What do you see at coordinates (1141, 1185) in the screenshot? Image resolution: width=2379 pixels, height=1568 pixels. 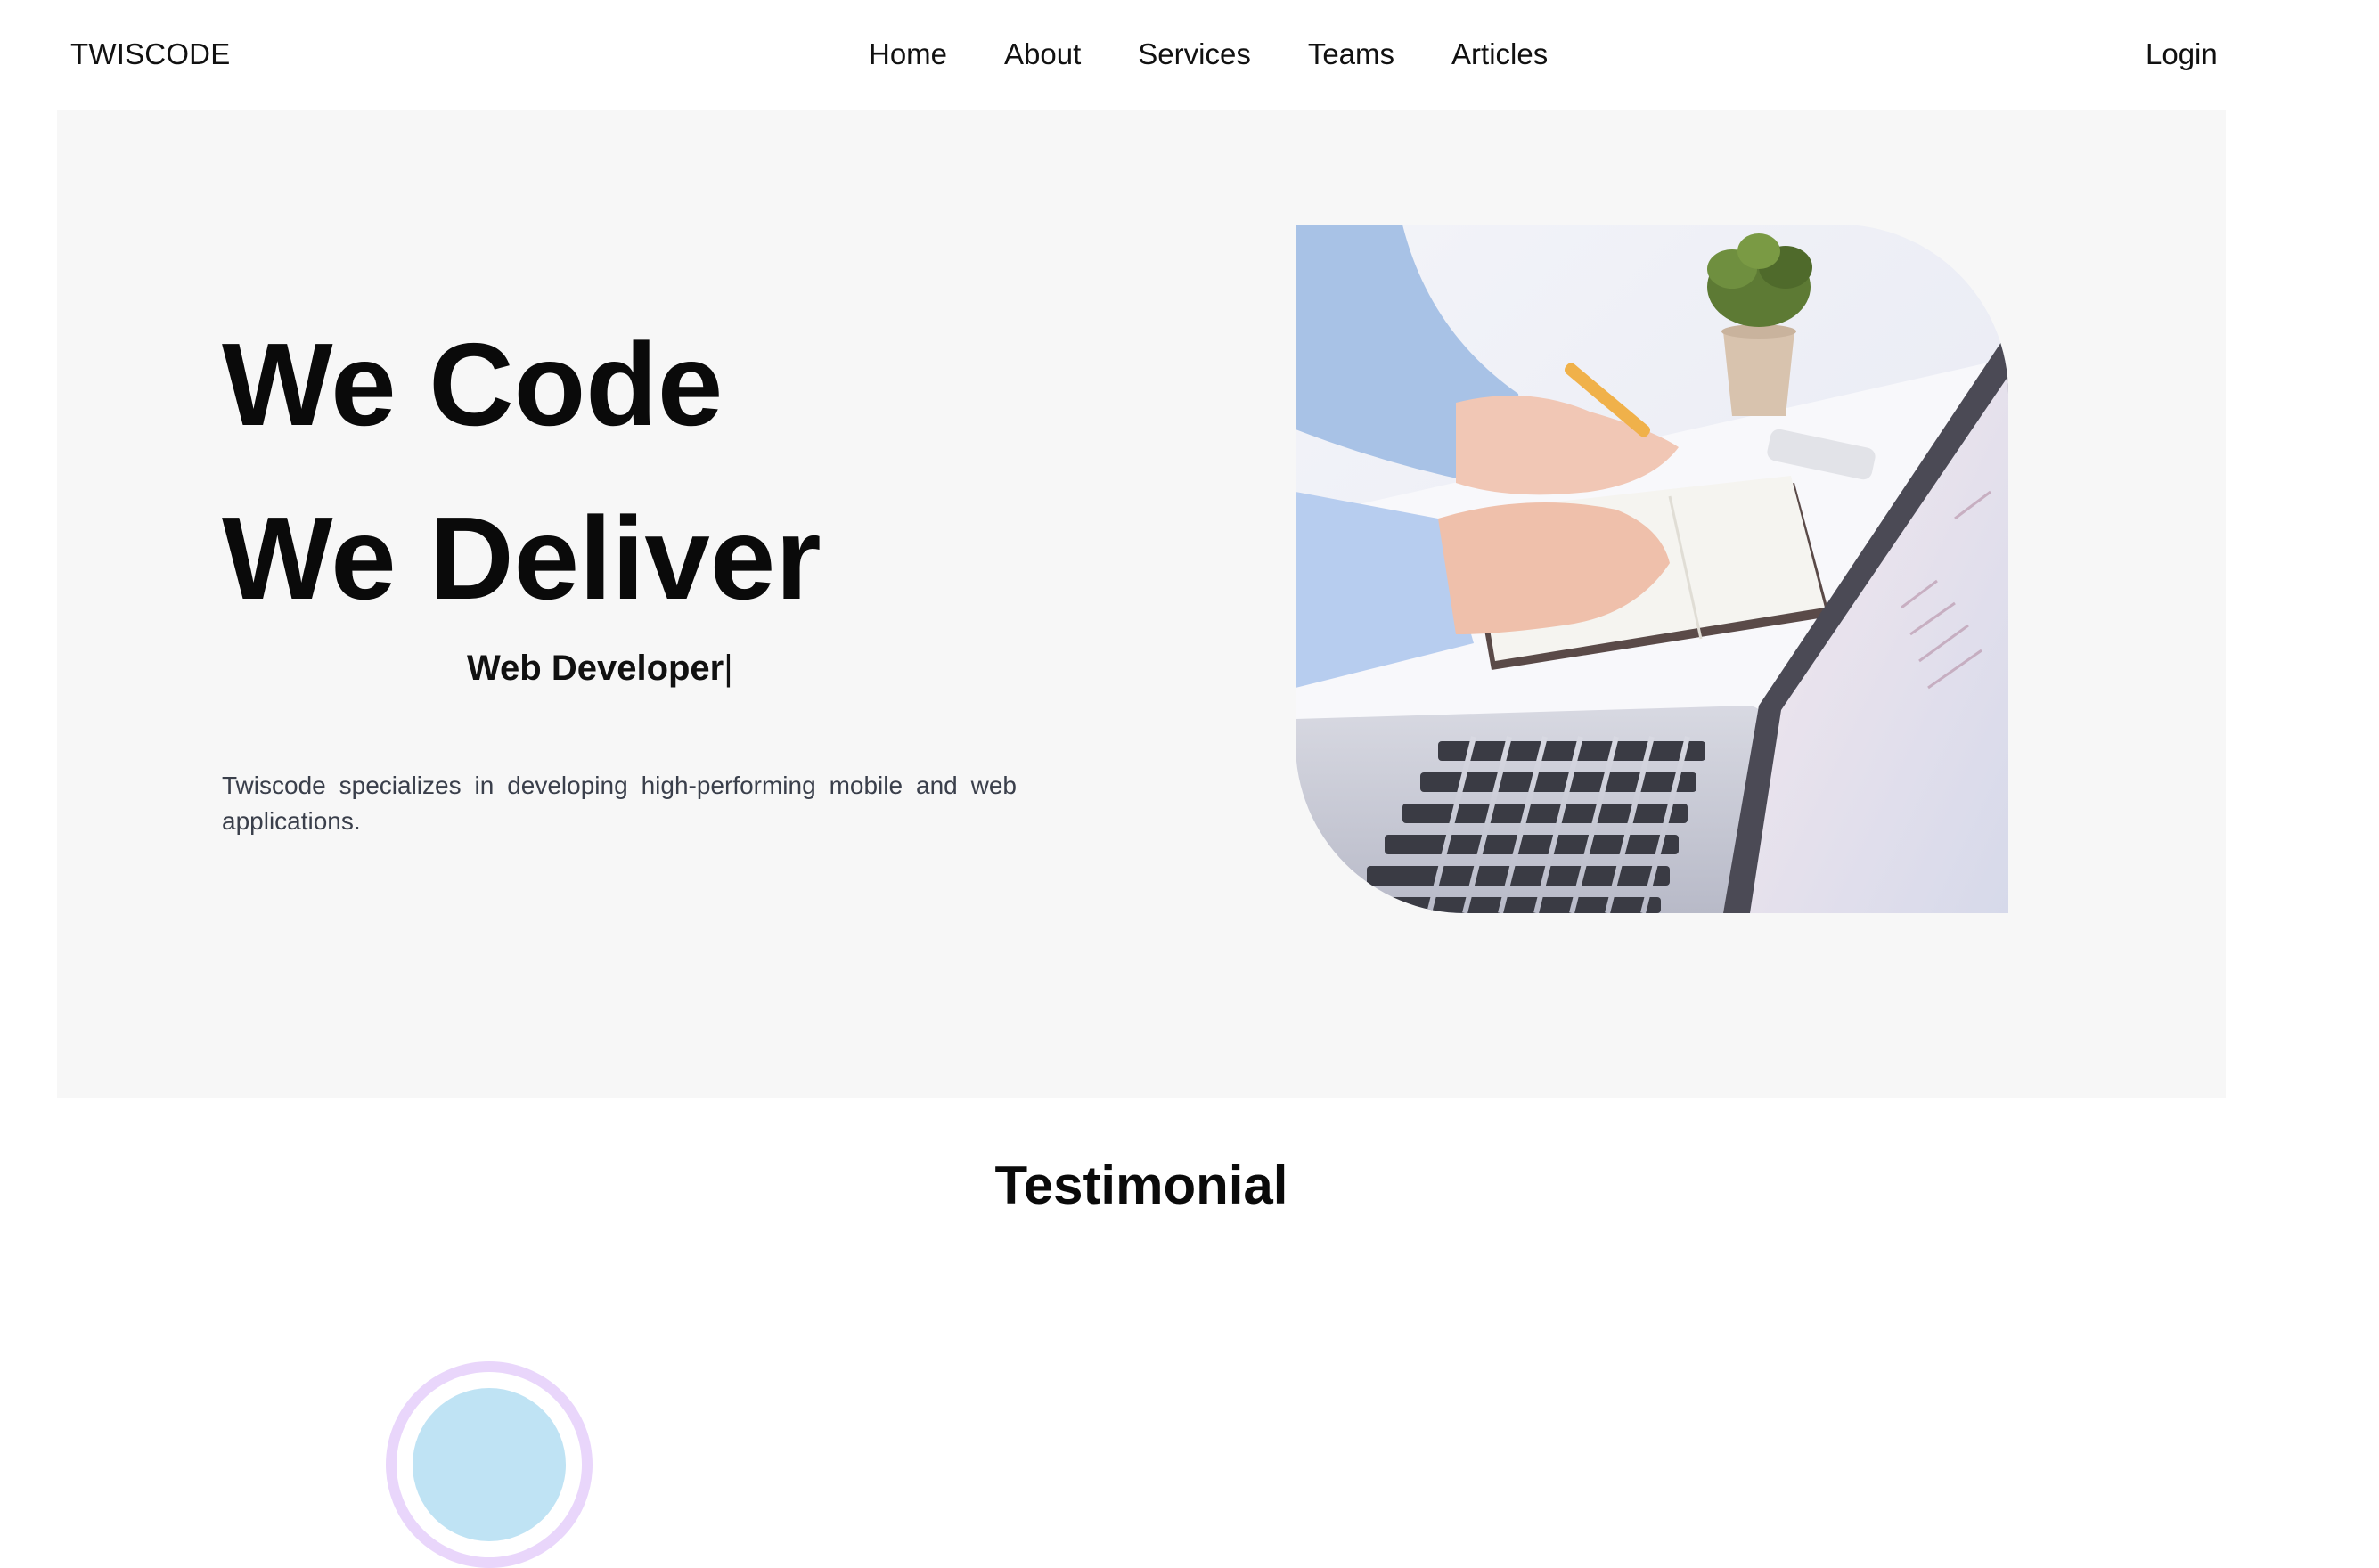 I see `testimonial-heading: Testimonial` at bounding box center [1141, 1185].